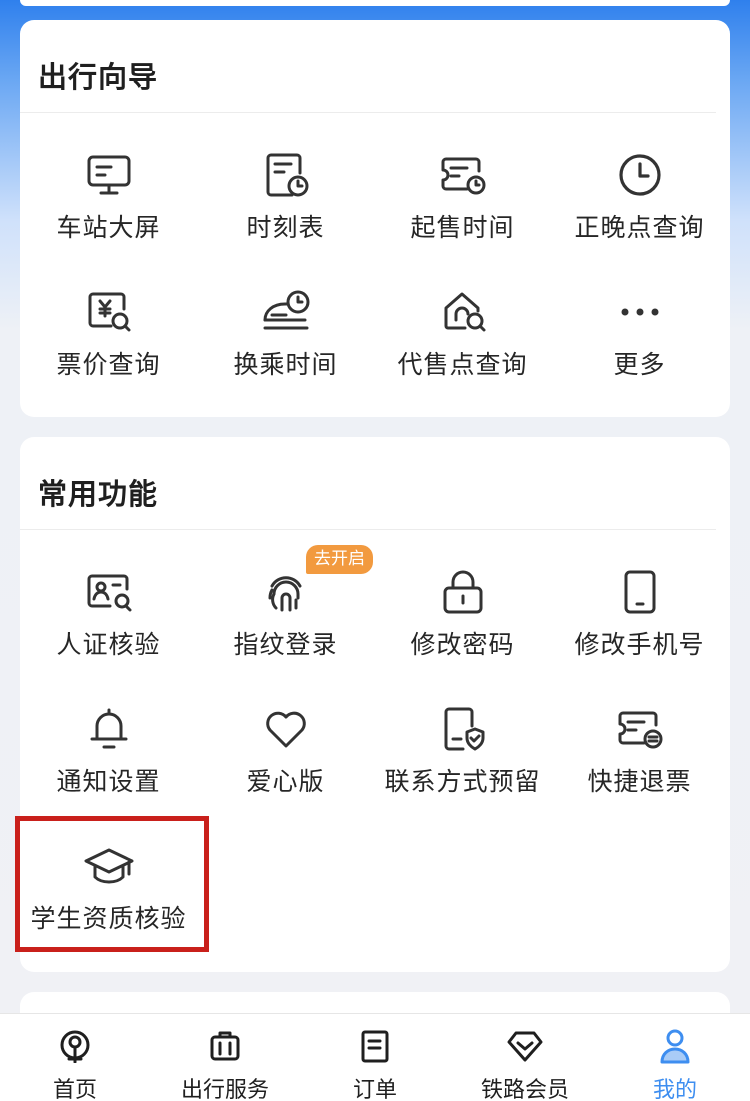 The height and width of the screenshot is (1101, 750). I want to click on agency-search-icon, so click(463, 312).